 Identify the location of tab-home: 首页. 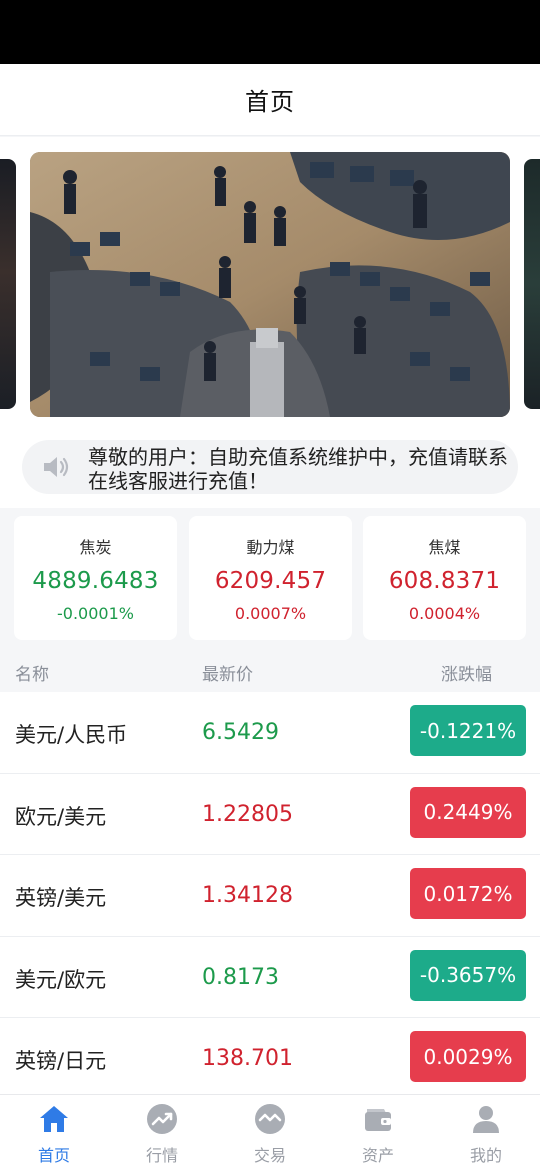
(54, 1132).